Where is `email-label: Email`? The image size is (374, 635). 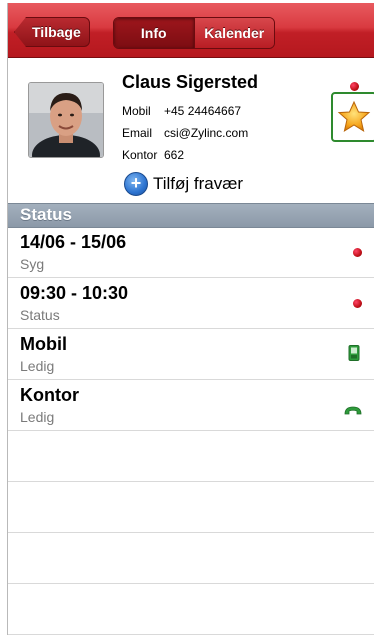 email-label: Email is located at coordinates (137, 133).